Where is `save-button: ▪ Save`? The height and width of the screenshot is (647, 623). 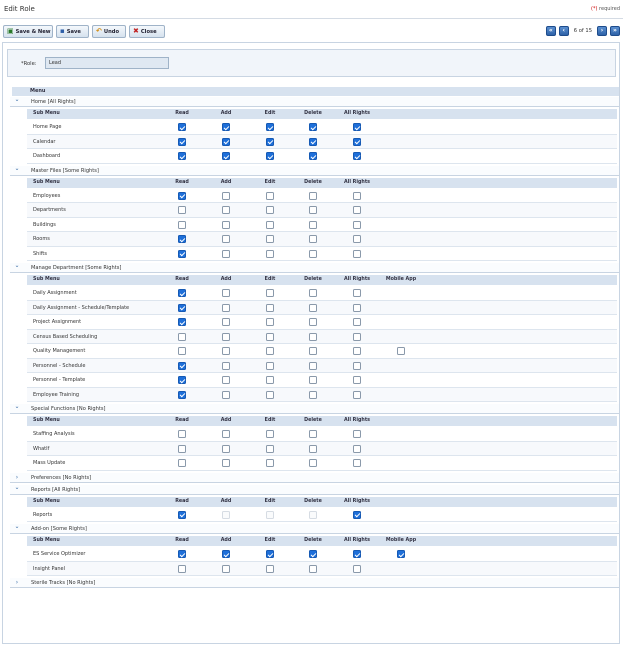
save-button: ▪ Save is located at coordinates (72, 31).